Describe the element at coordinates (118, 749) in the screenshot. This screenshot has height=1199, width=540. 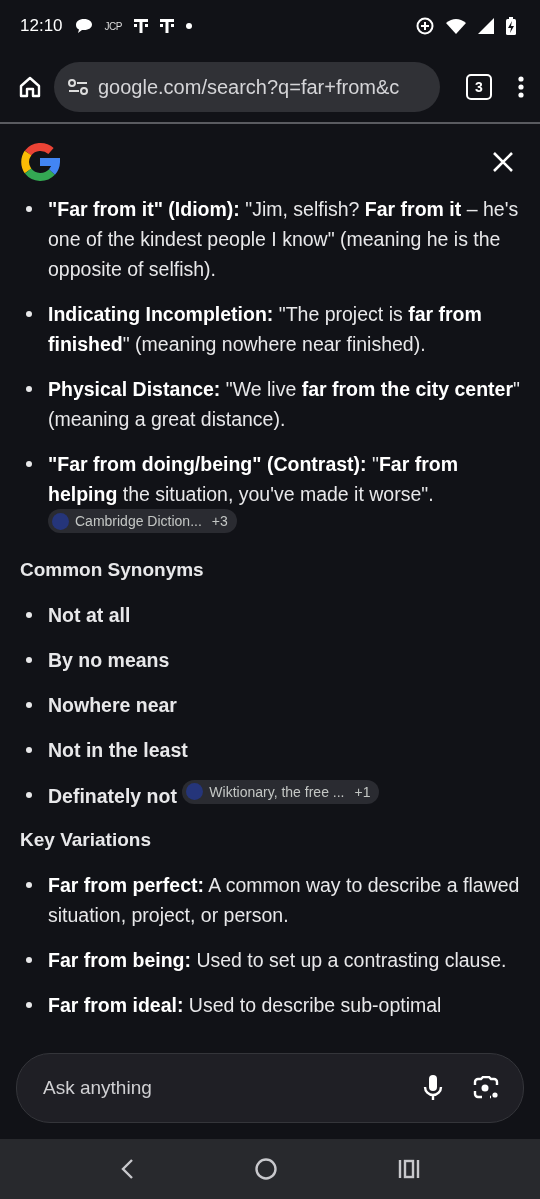
I see `synonym-text: Not in the least` at that location.